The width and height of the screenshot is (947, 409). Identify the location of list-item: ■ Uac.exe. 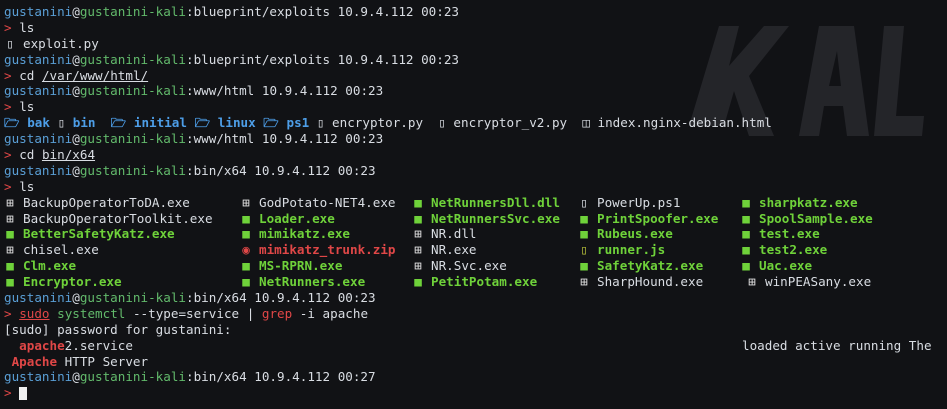
(776, 266).